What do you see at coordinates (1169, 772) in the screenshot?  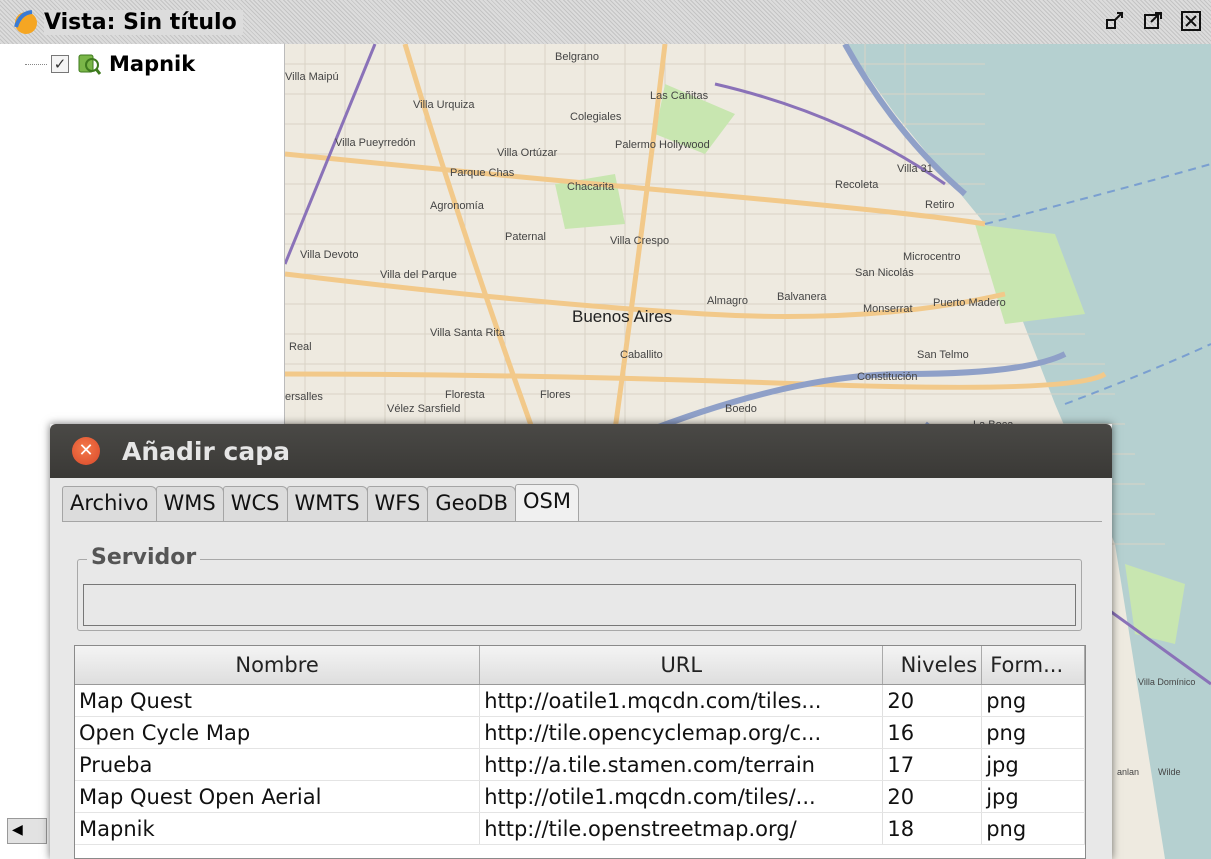 I see `map-label: Wilde` at bounding box center [1169, 772].